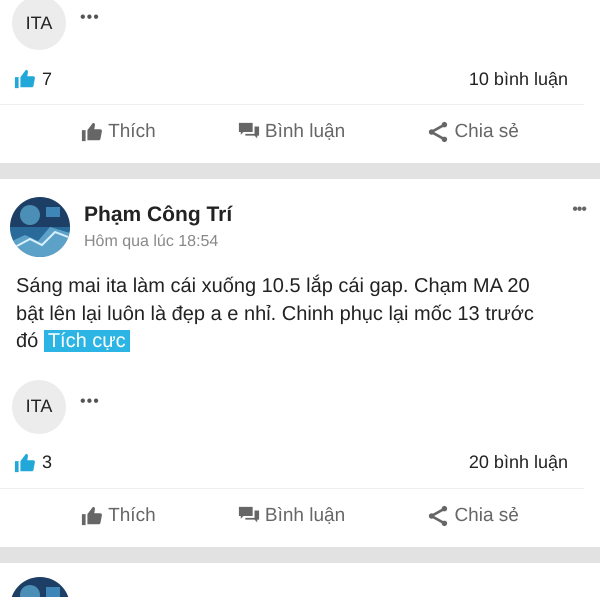  Describe the element at coordinates (47, 462) in the screenshot. I see `like-count: 3` at that location.